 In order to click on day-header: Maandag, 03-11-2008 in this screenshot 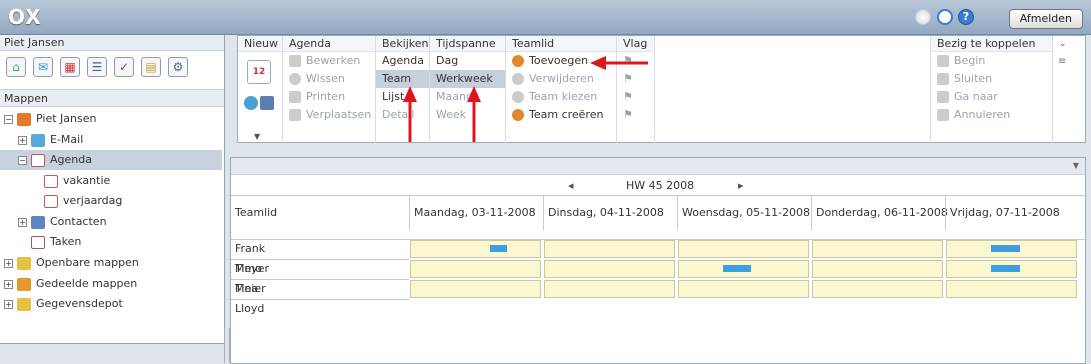, I will do `click(476, 213)`.